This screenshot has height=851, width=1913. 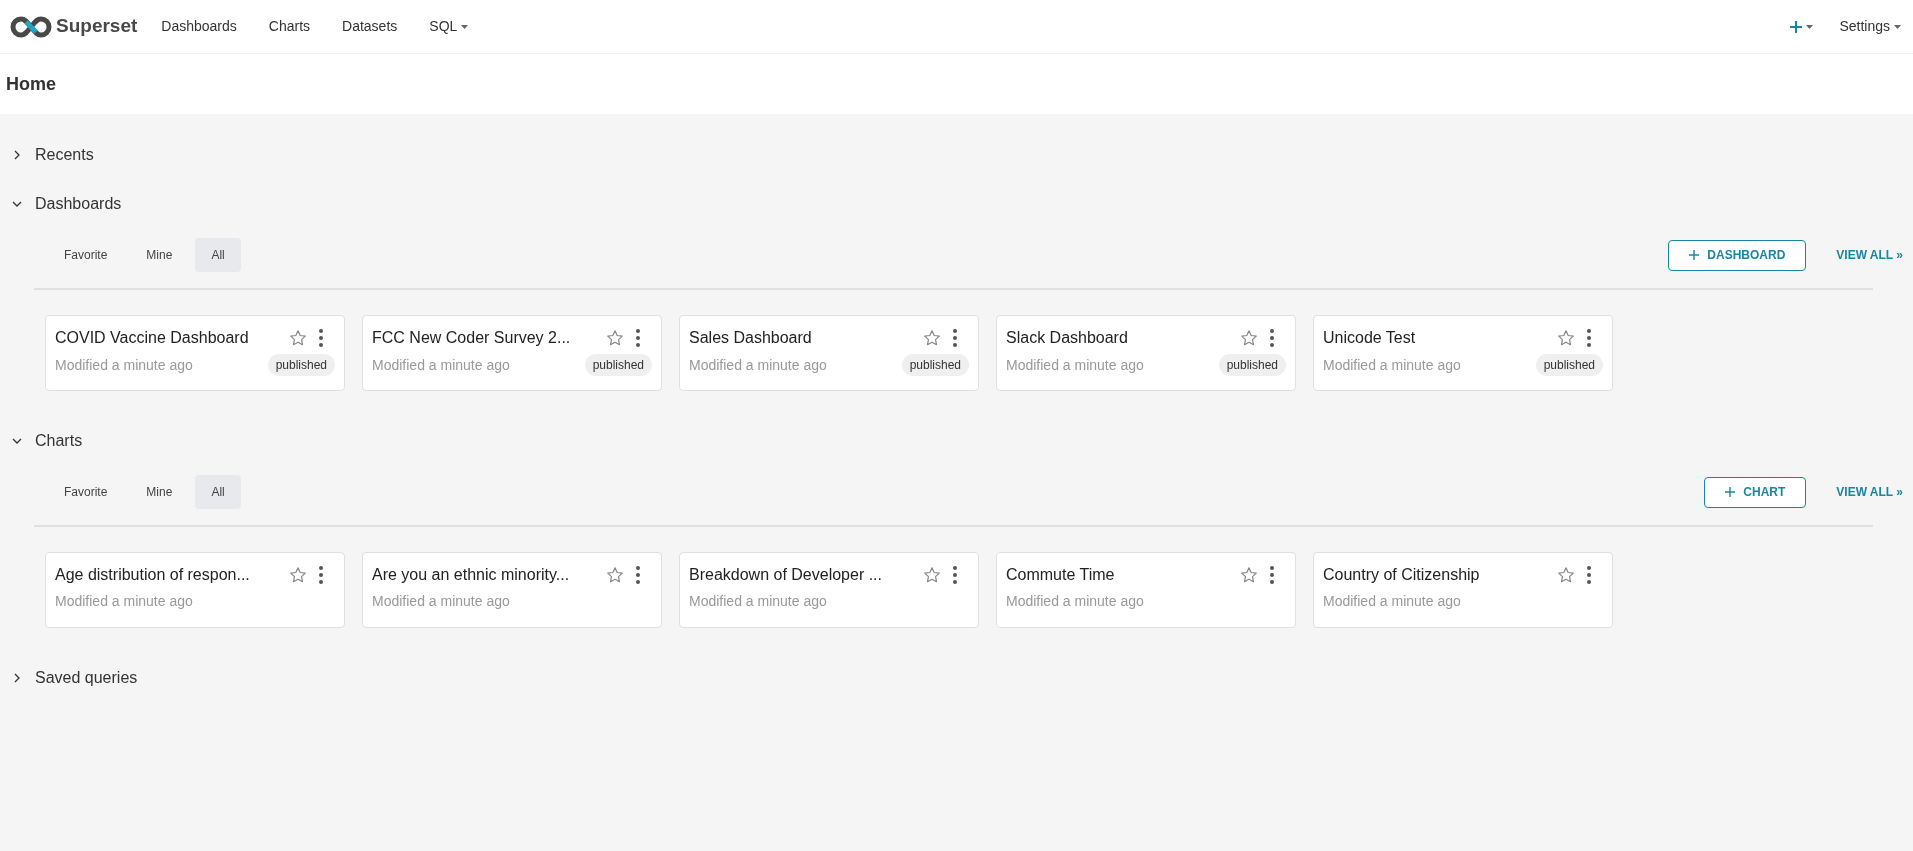 What do you see at coordinates (512, 590) in the screenshot?
I see `item-card: Are you an ethnic minority... Modified a minute ago` at bounding box center [512, 590].